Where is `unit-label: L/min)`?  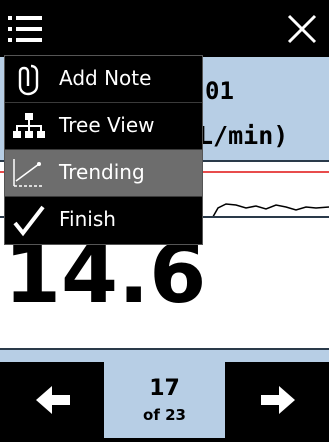 unit-label: L/min) is located at coordinates (243, 135).